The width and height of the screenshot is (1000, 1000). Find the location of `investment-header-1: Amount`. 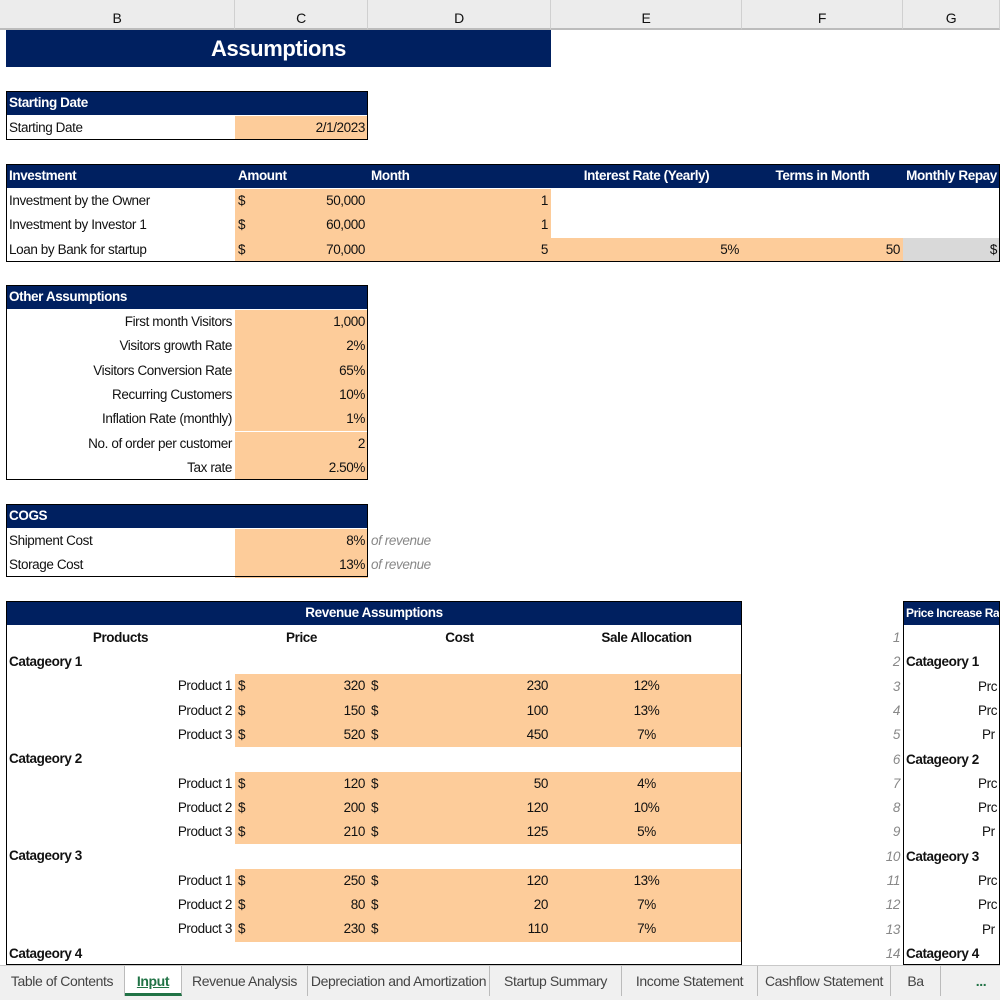

investment-header-1: Amount is located at coordinates (301, 176).